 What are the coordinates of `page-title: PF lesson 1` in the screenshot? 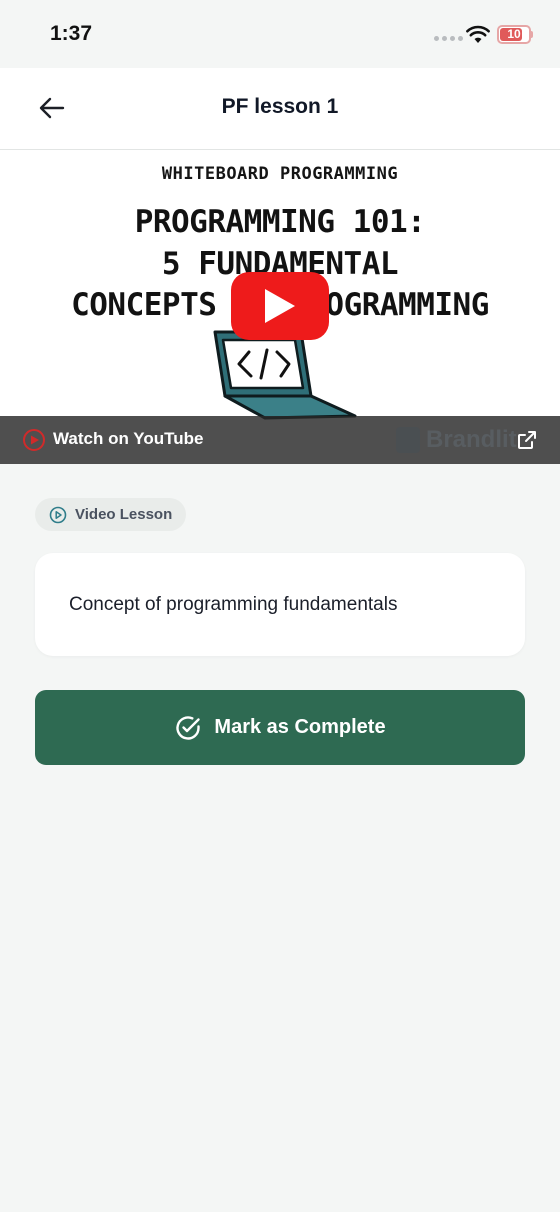 It's located at (280, 106).